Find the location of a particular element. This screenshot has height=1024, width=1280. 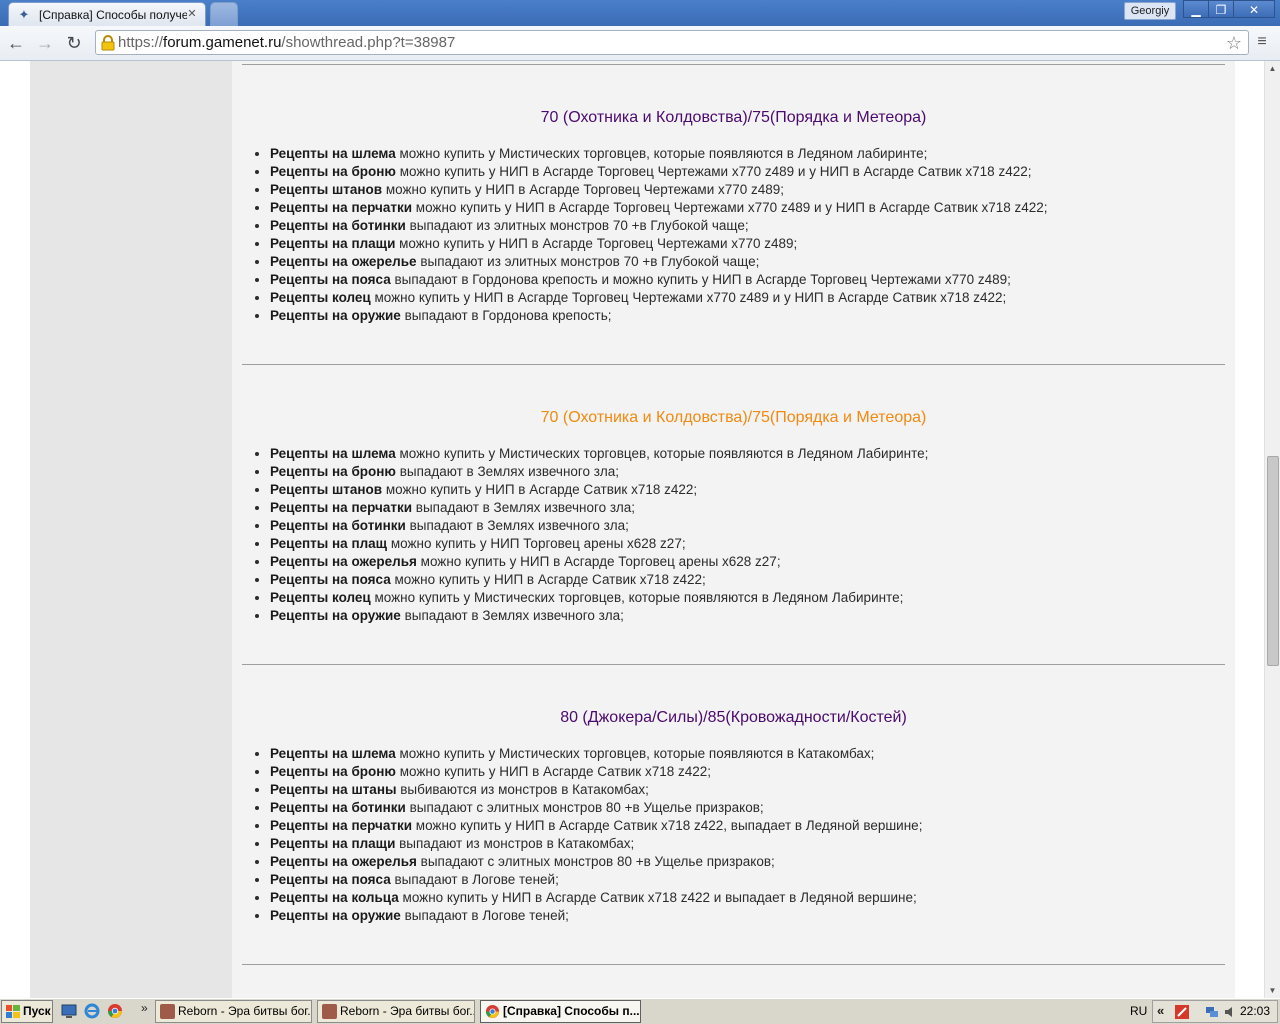

lock-icon is located at coordinates (108, 43).